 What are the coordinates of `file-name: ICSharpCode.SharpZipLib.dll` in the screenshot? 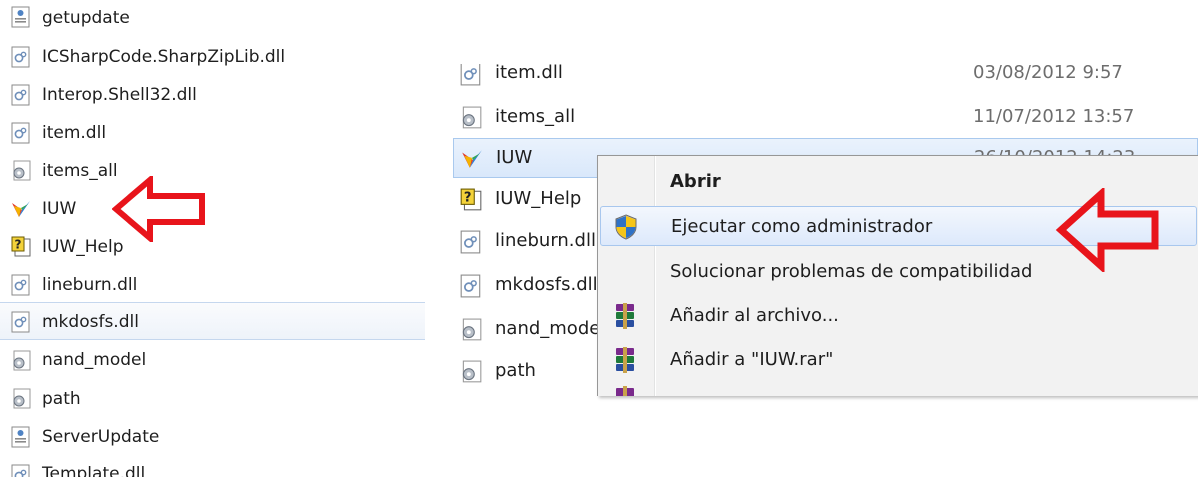 It's located at (164, 57).